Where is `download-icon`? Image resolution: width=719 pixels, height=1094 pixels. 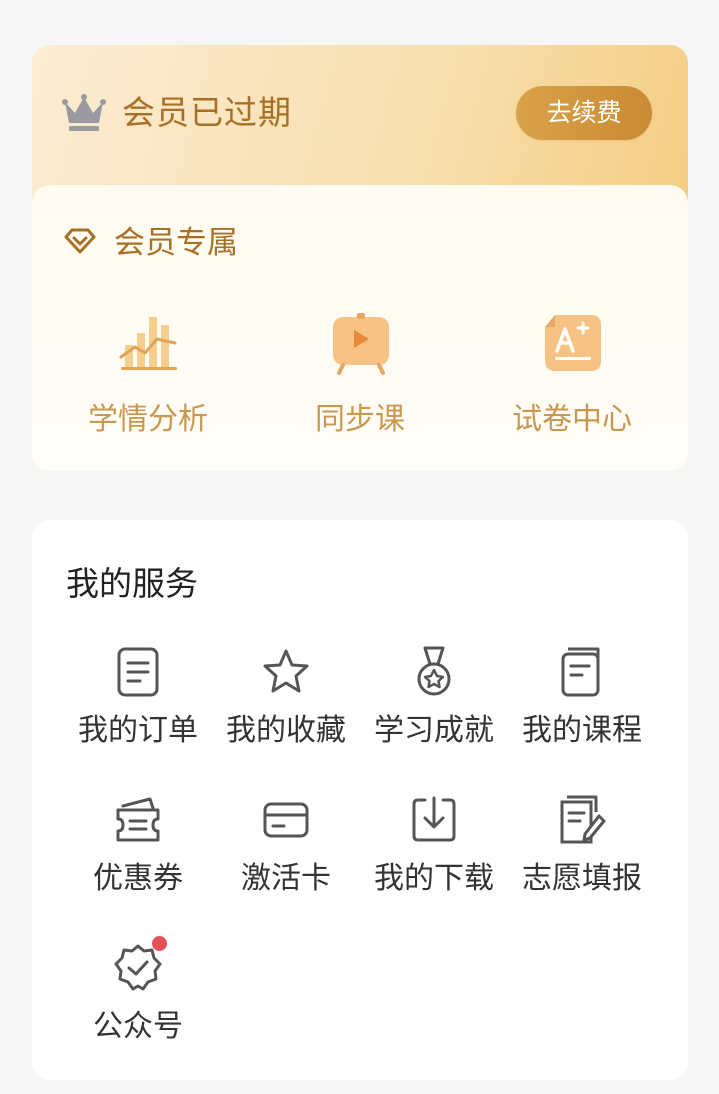 download-icon is located at coordinates (434, 819).